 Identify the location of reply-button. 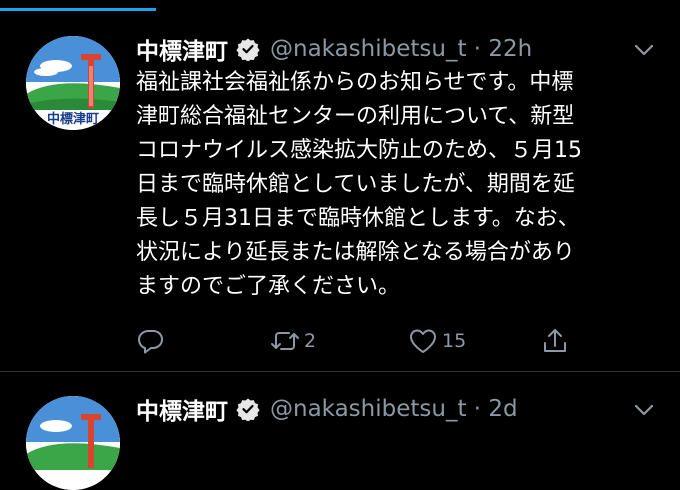
(151, 341).